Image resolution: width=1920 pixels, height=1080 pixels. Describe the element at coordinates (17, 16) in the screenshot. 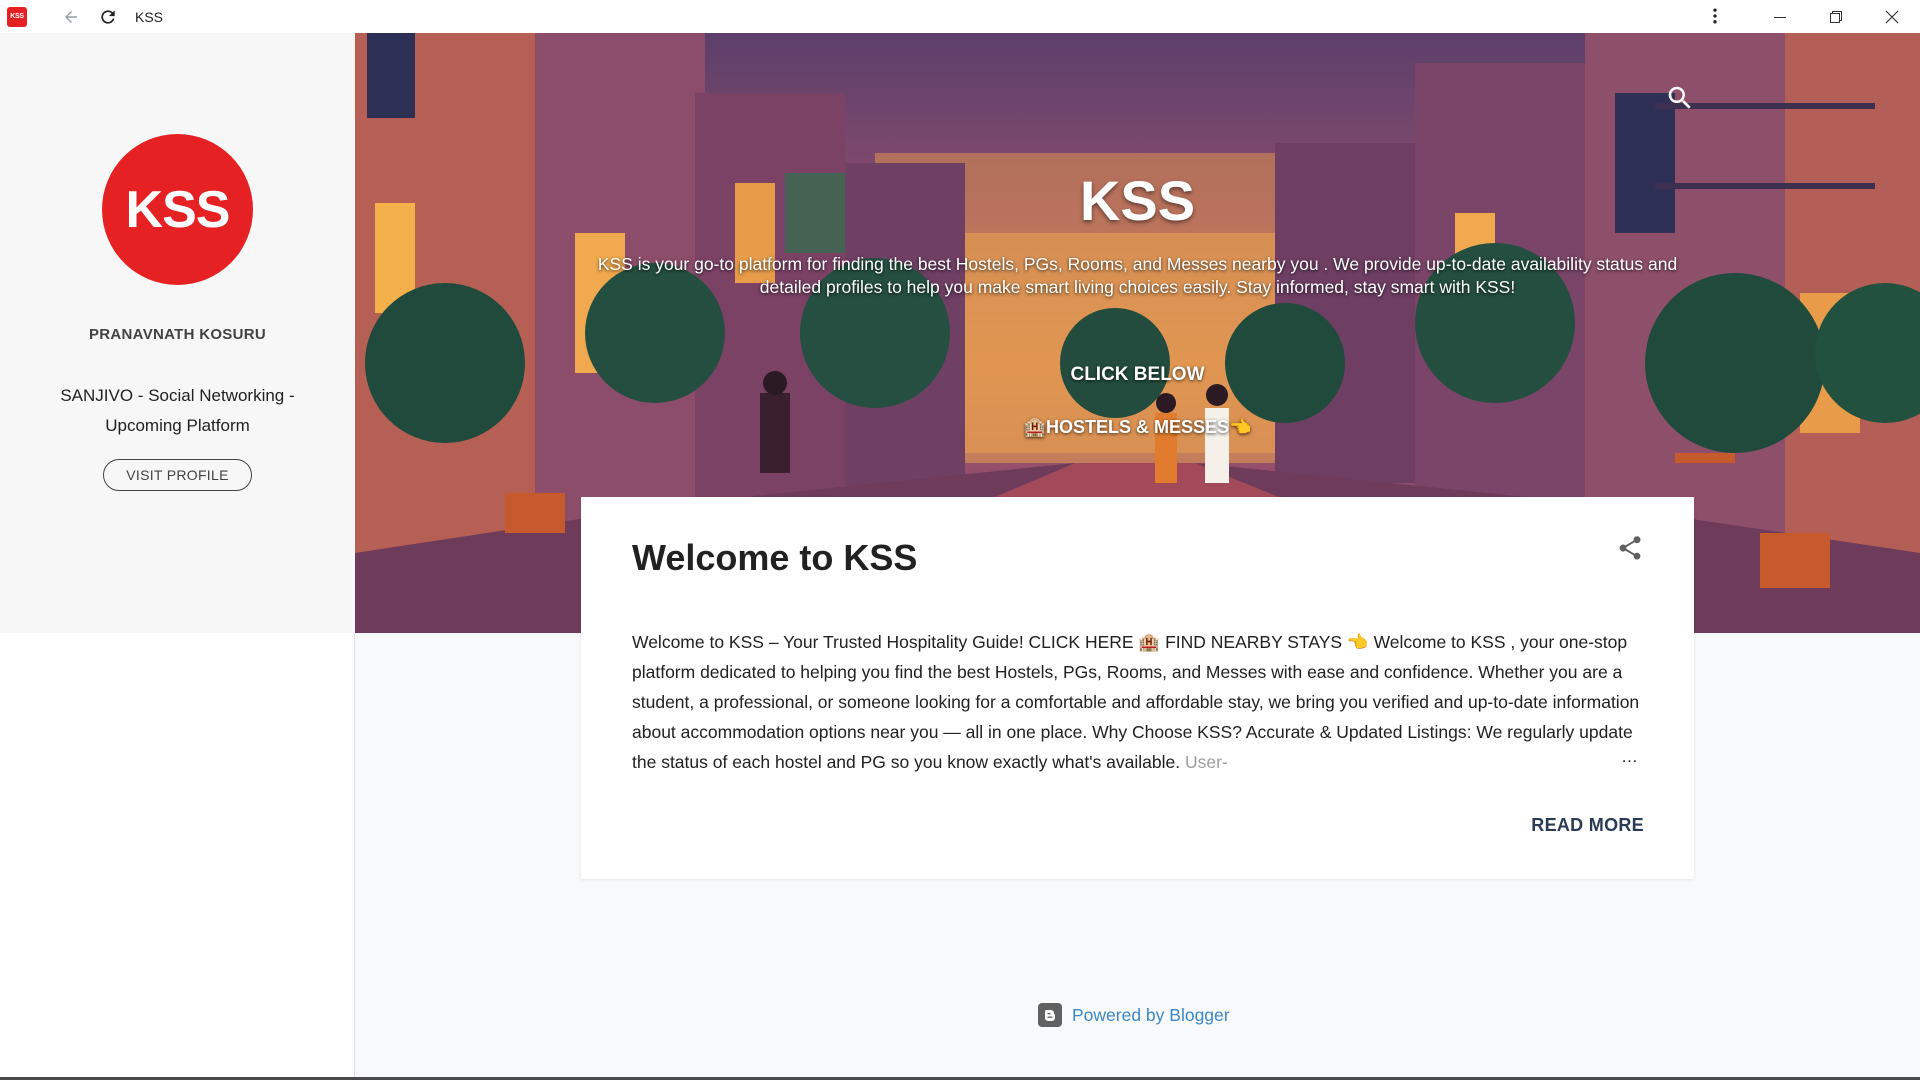

I see `app-logo-icon: KSS` at that location.